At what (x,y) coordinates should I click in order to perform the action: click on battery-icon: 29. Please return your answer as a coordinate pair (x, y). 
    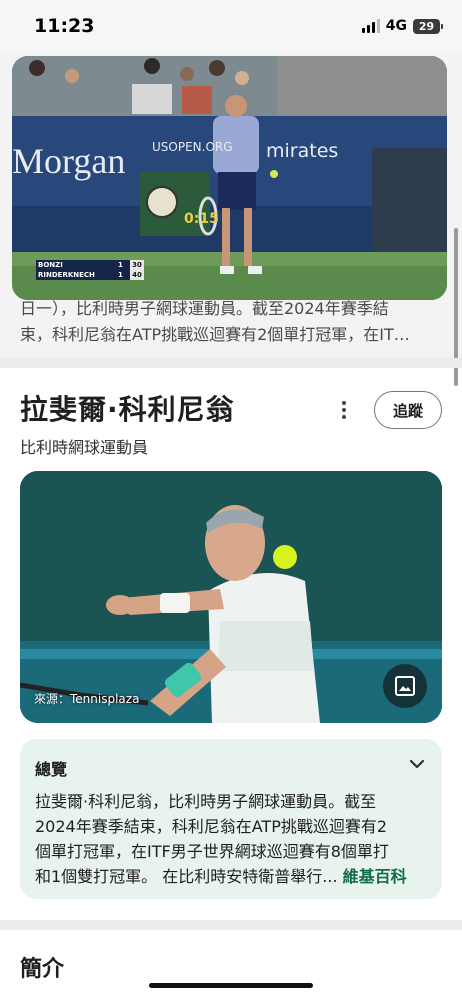
    Looking at the image, I should click on (428, 26).